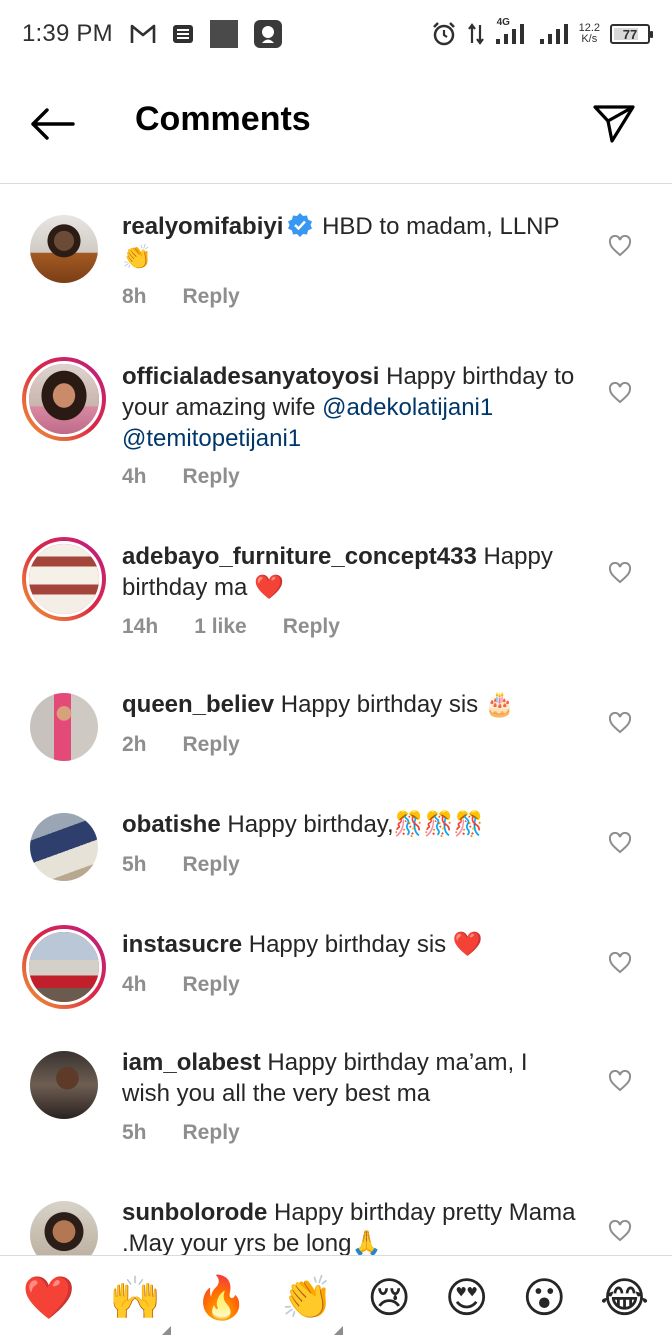  I want to click on page-title: Comments, so click(223, 119).